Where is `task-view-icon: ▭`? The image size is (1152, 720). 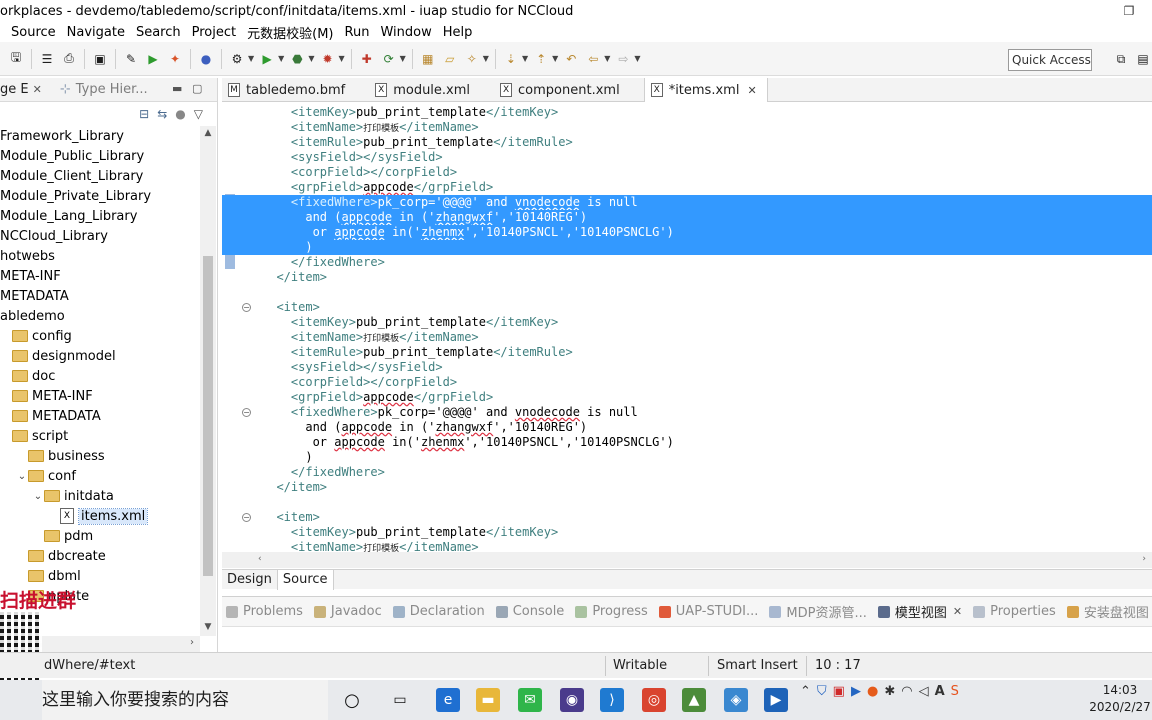
task-view-icon: ▭ is located at coordinates (400, 700).